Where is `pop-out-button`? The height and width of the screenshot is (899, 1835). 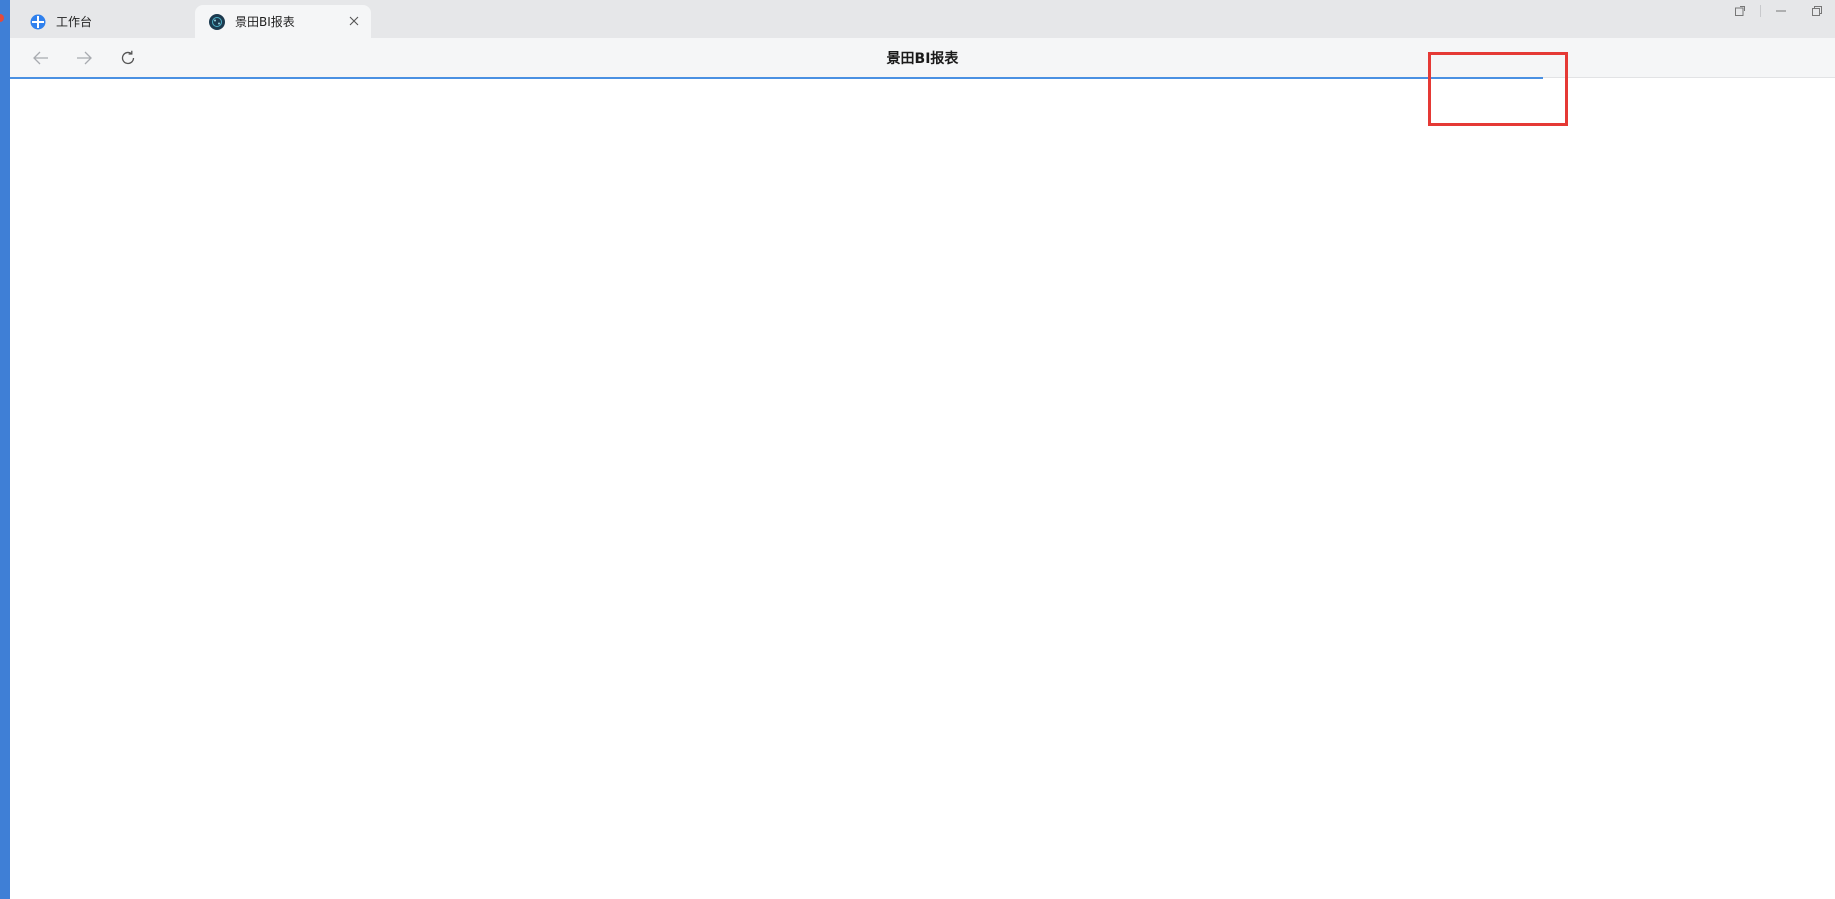 pop-out-button is located at coordinates (1740, 11).